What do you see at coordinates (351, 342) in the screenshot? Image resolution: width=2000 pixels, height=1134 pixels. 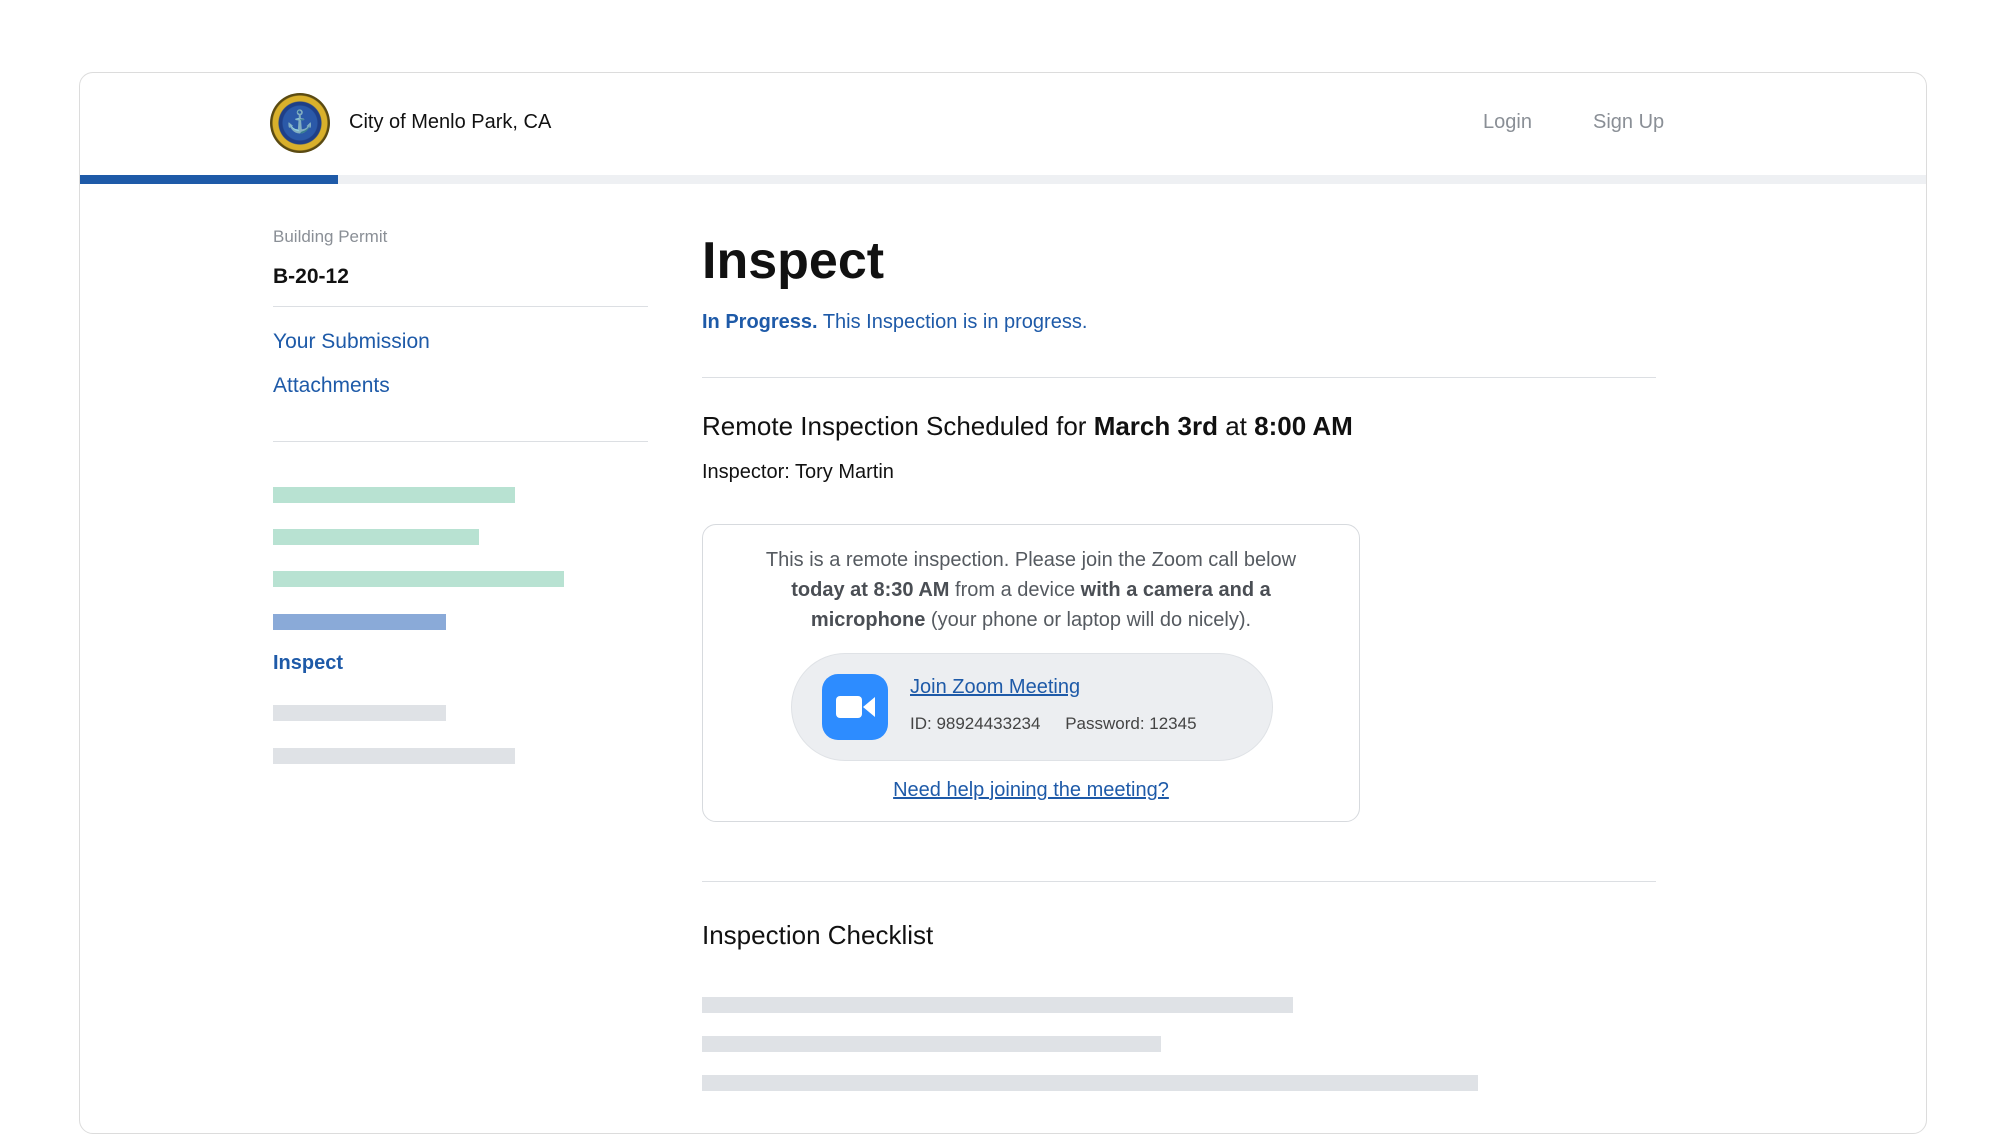 I see `sidebar-link-your-submission: Your Submission` at bounding box center [351, 342].